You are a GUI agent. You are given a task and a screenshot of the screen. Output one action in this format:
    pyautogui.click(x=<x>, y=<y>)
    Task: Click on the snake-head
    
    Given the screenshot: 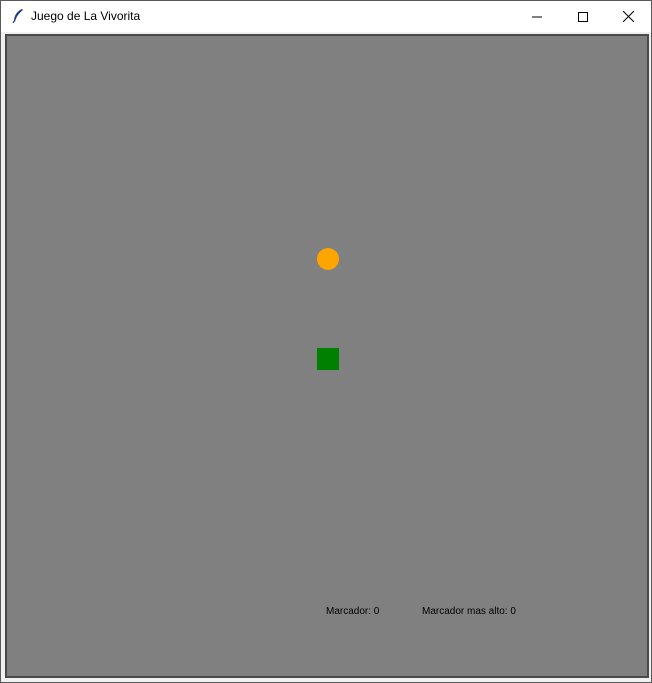 What is the action you would take?
    pyautogui.click(x=328, y=359)
    